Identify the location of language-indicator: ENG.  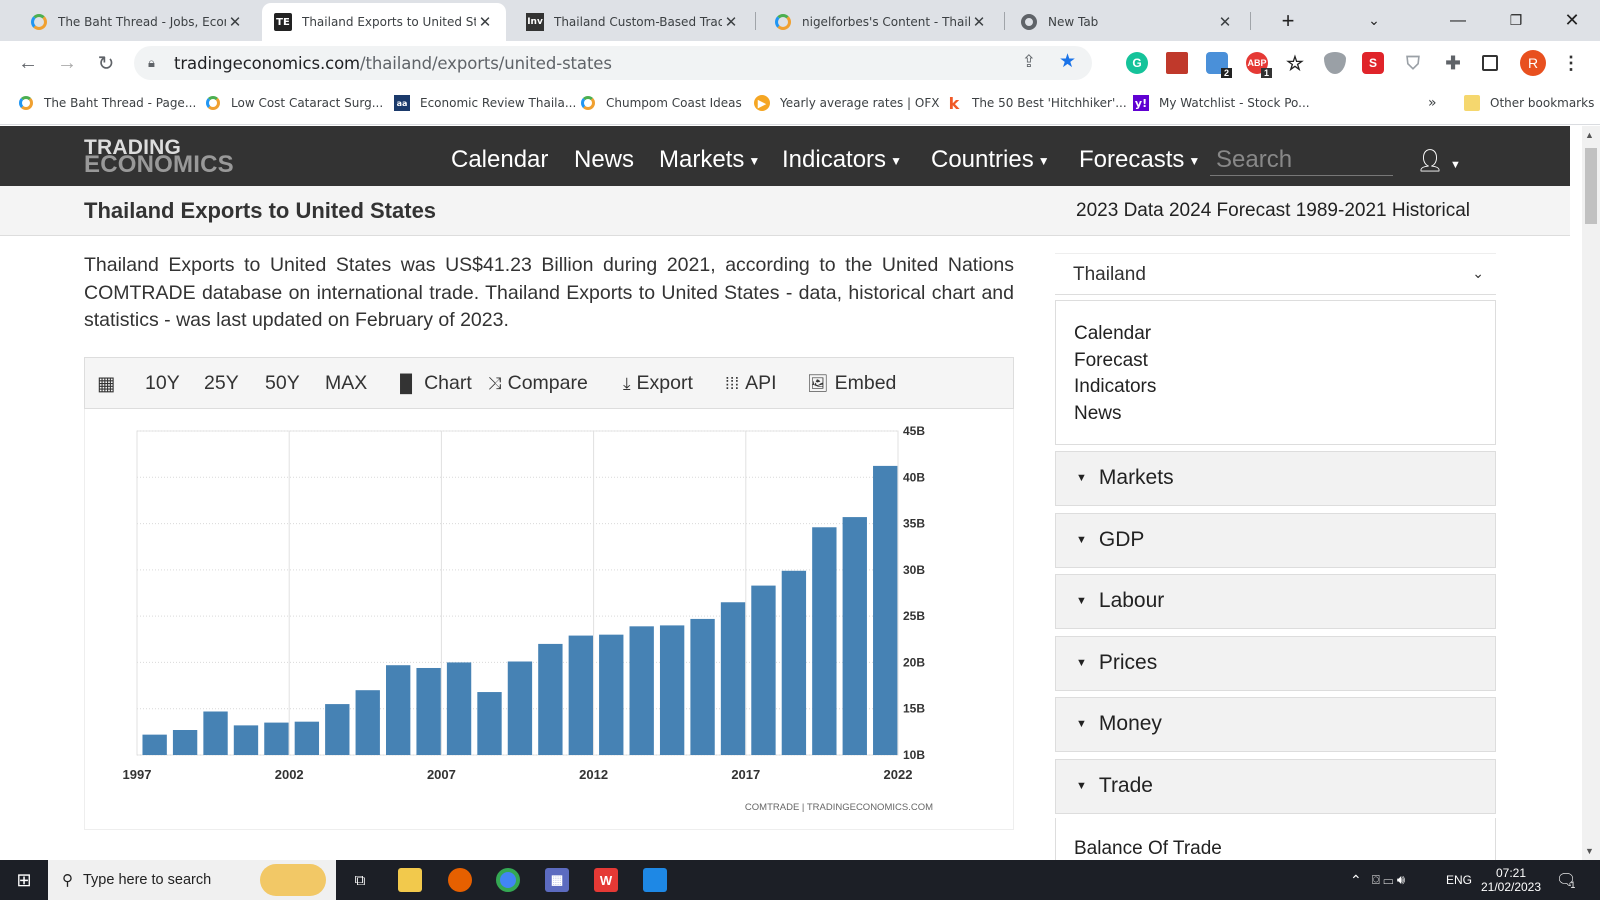
(1459, 880).